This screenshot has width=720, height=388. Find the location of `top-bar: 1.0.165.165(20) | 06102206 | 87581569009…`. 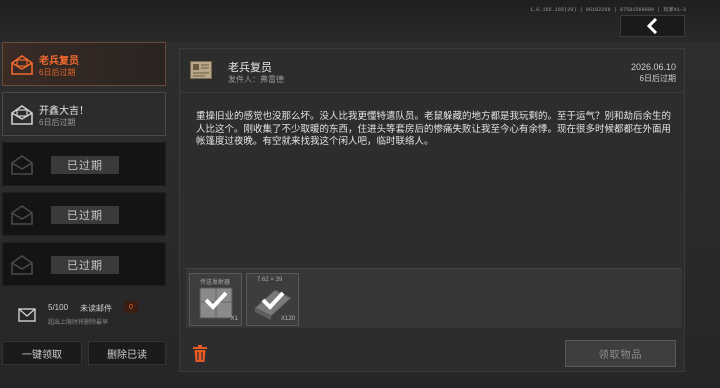

top-bar: 1.0.165.165(20) | 06102206 | 87581569009… is located at coordinates (360, 21).